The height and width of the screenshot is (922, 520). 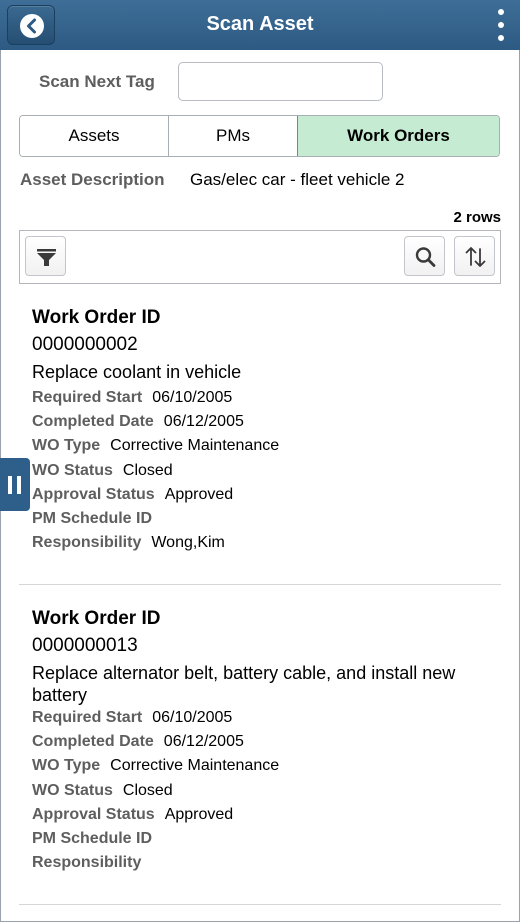 What do you see at coordinates (85, 344) in the screenshot?
I see `work-order-id: 0000000002` at bounding box center [85, 344].